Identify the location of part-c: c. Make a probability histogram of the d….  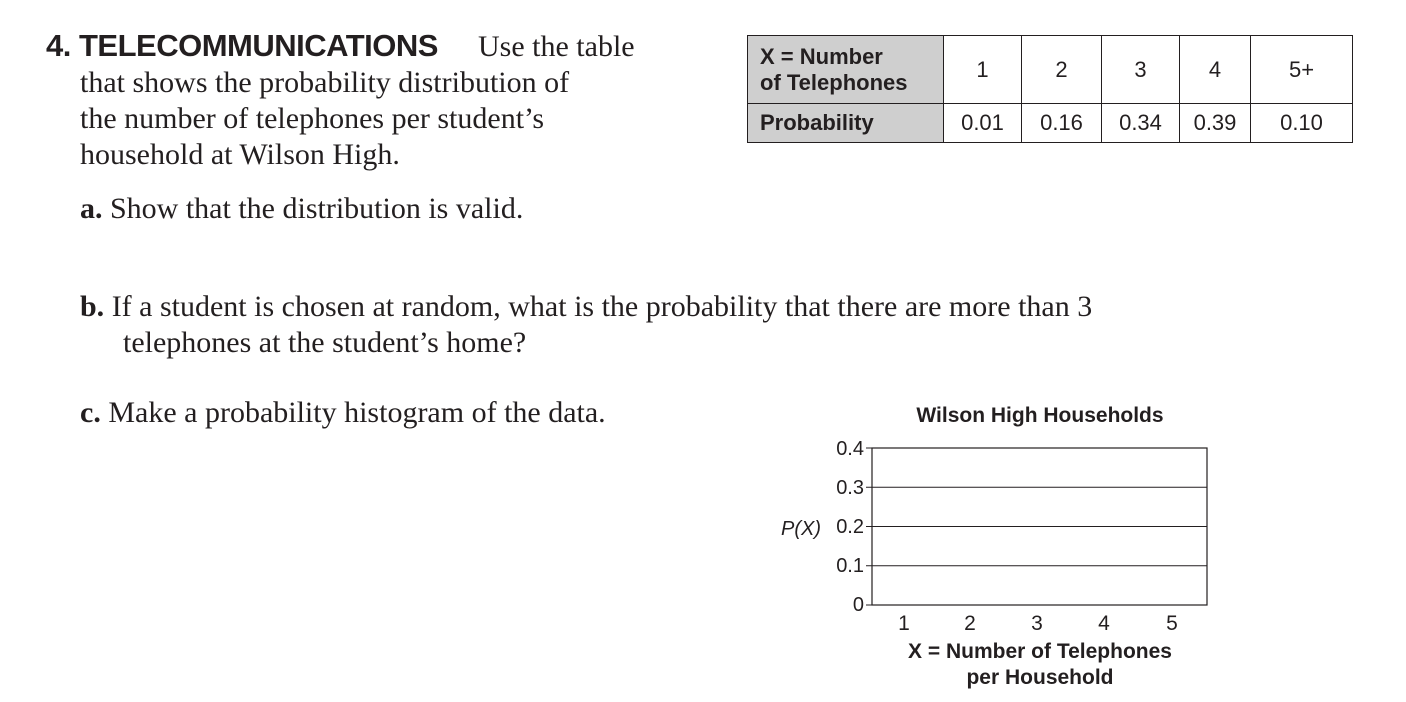
(343, 413).